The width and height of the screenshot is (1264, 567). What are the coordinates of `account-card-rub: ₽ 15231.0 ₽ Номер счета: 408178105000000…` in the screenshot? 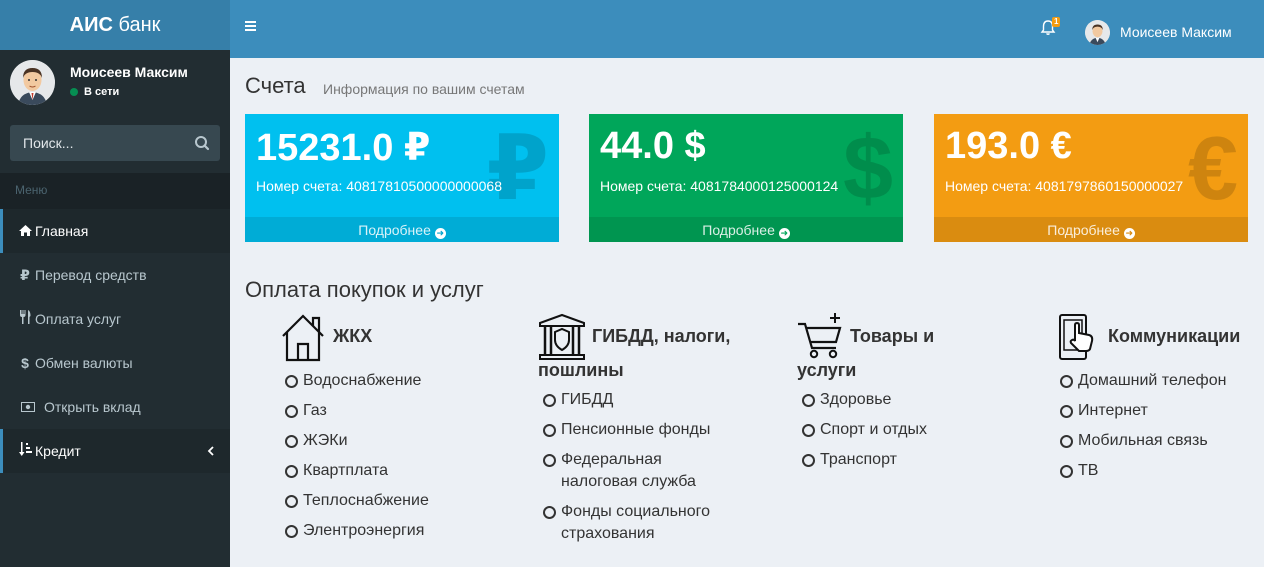 It's located at (402, 178).